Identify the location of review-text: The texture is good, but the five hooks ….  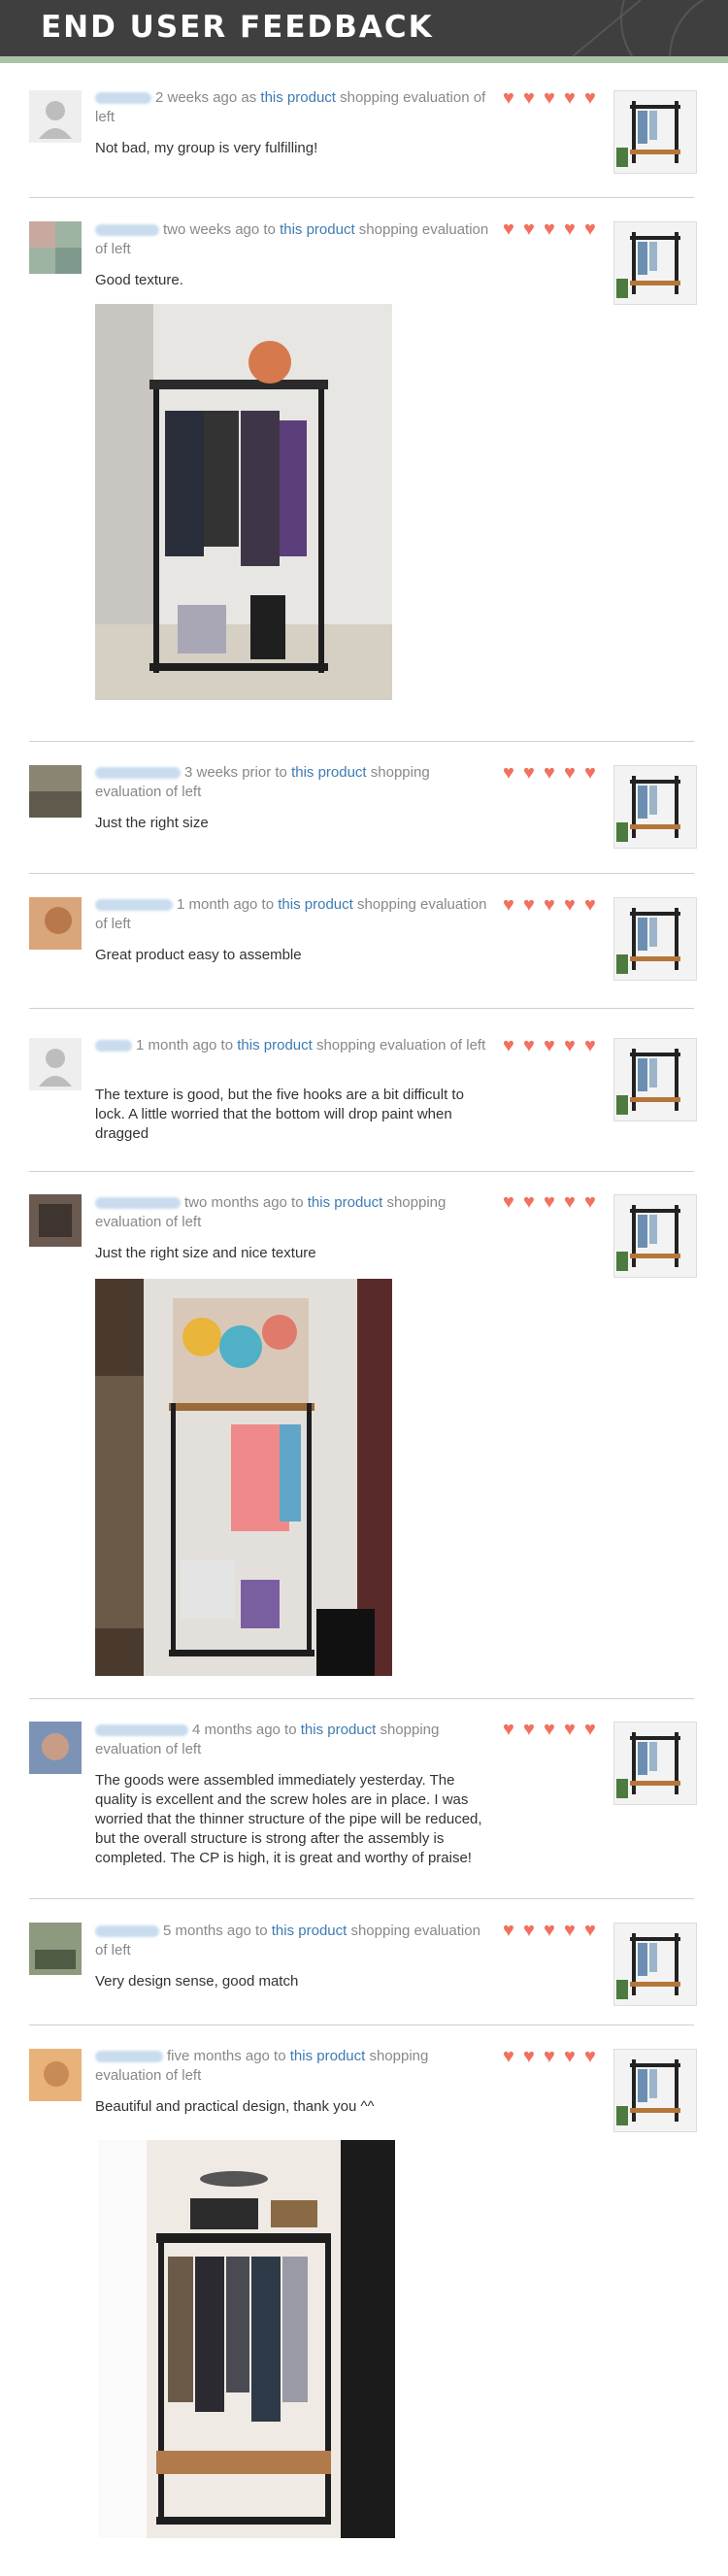
(279, 1114).